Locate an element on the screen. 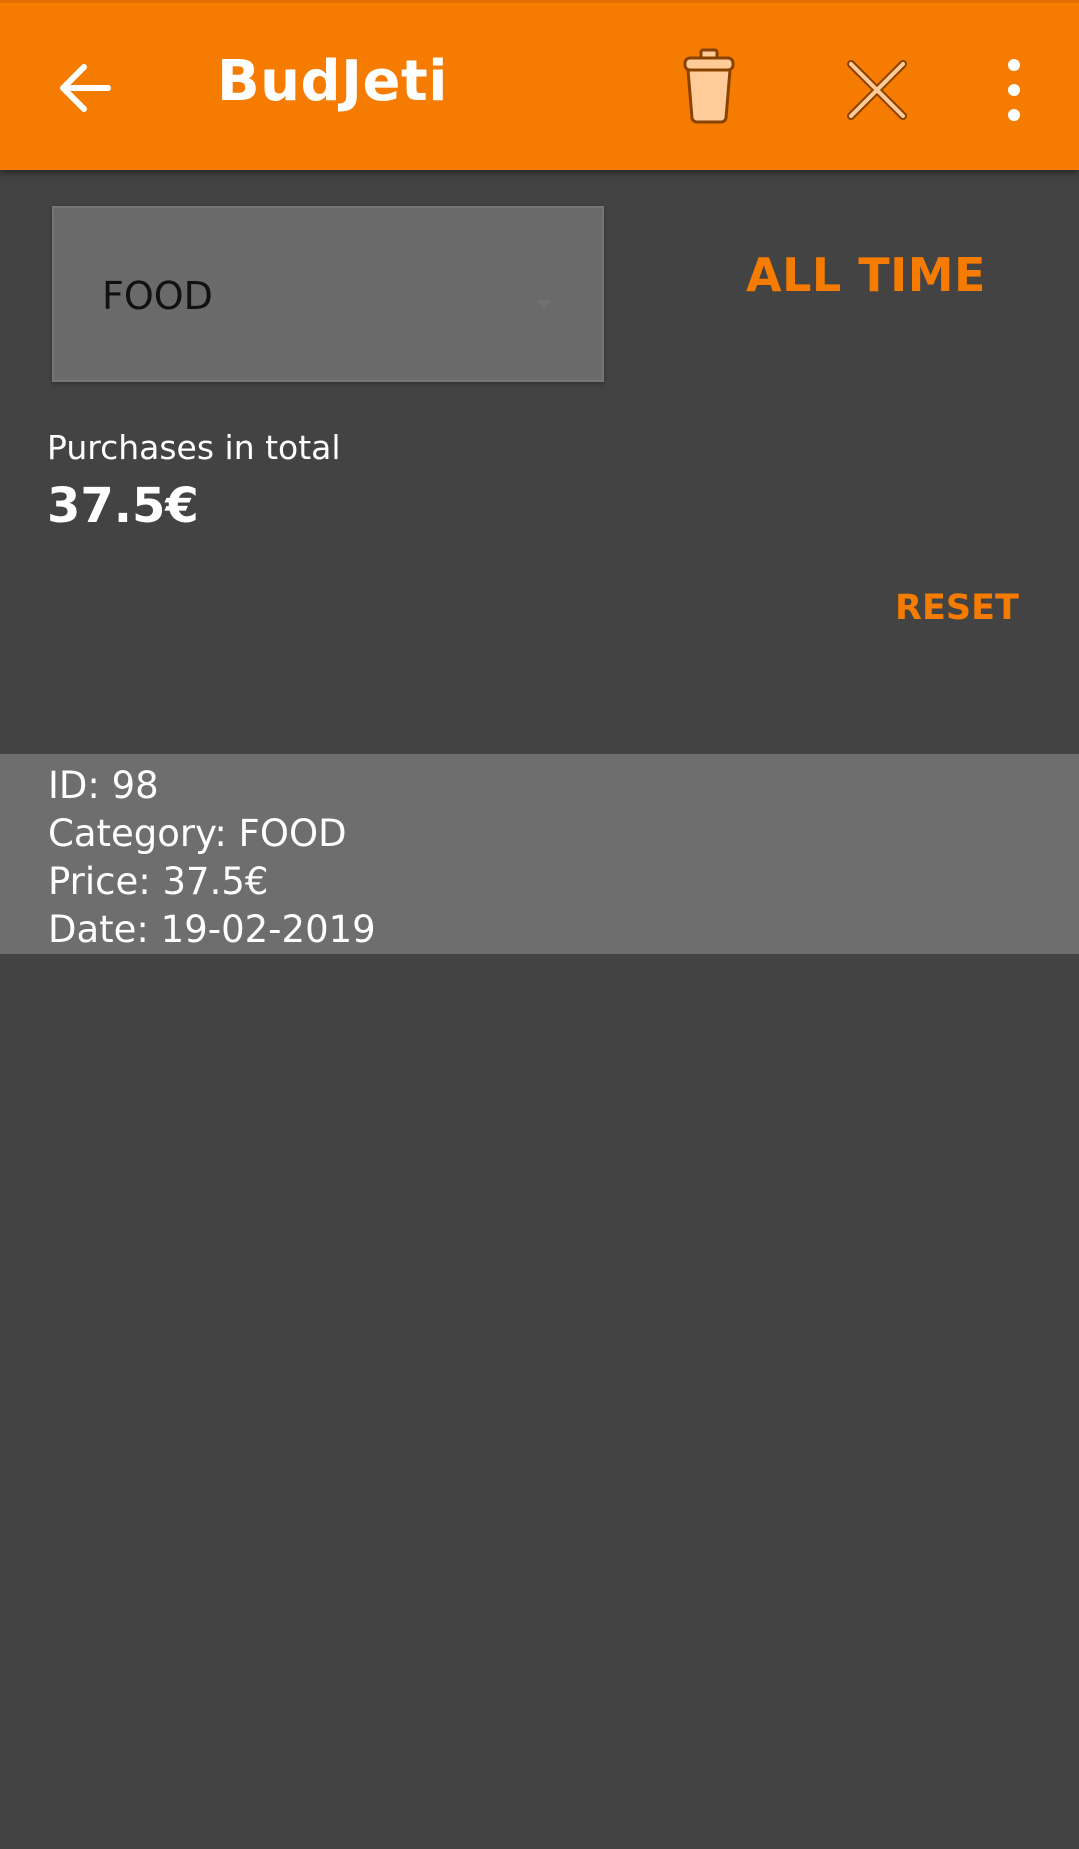  more-options-button is located at coordinates (1014, 90).